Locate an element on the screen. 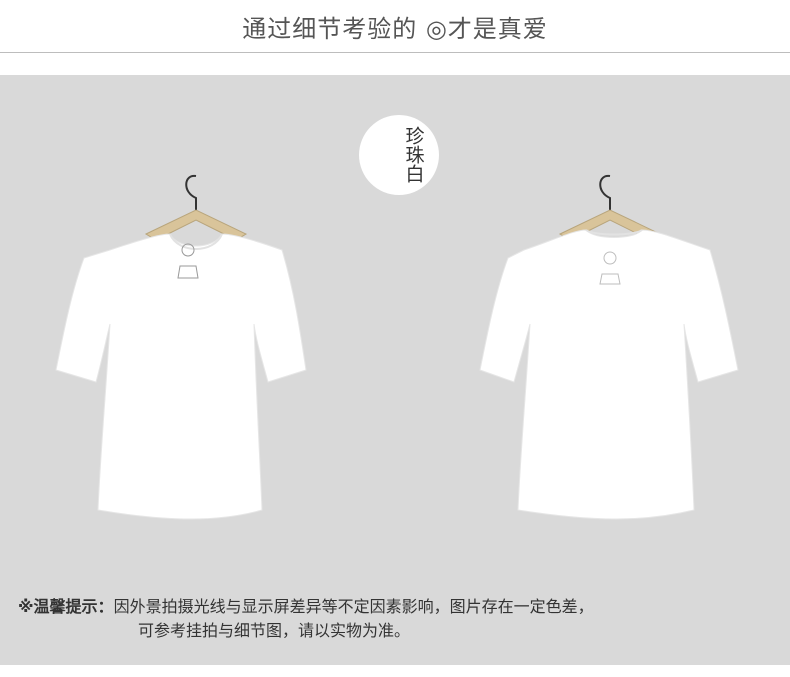 Image resolution: width=790 pixels, height=677 pixels. header-title: 通过细节考验的 ◎才是真爱 is located at coordinates (395, 28).